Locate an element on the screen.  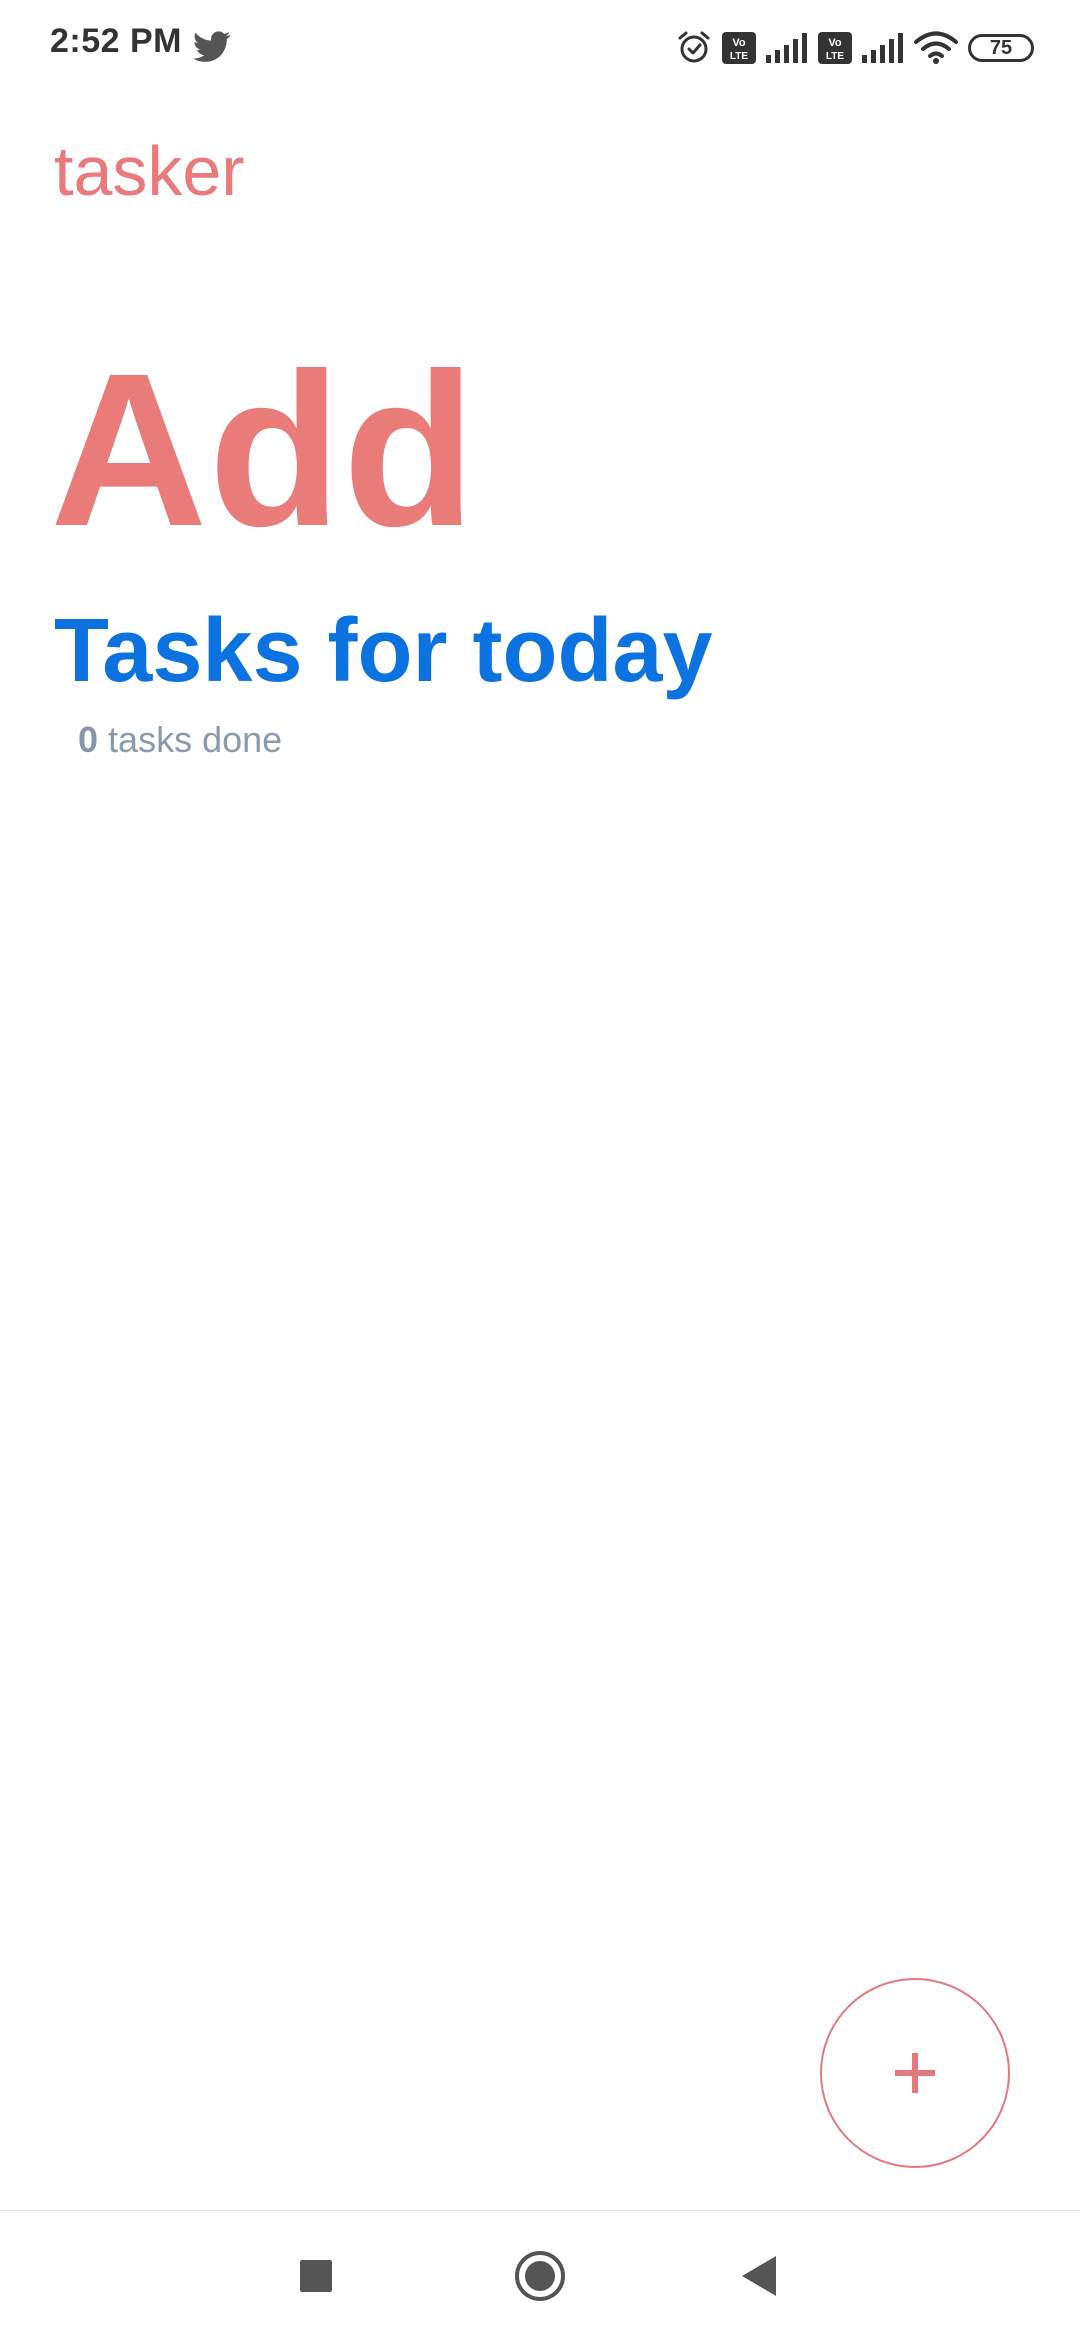
tasks-done-summary: 0 tasks done is located at coordinates (180, 740).